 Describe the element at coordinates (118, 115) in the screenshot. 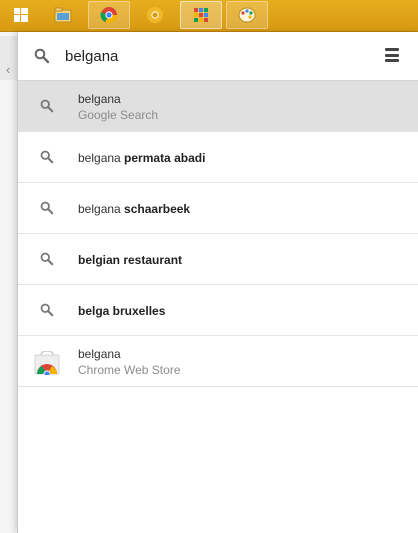

I see `result-subtitle: Google Search` at that location.